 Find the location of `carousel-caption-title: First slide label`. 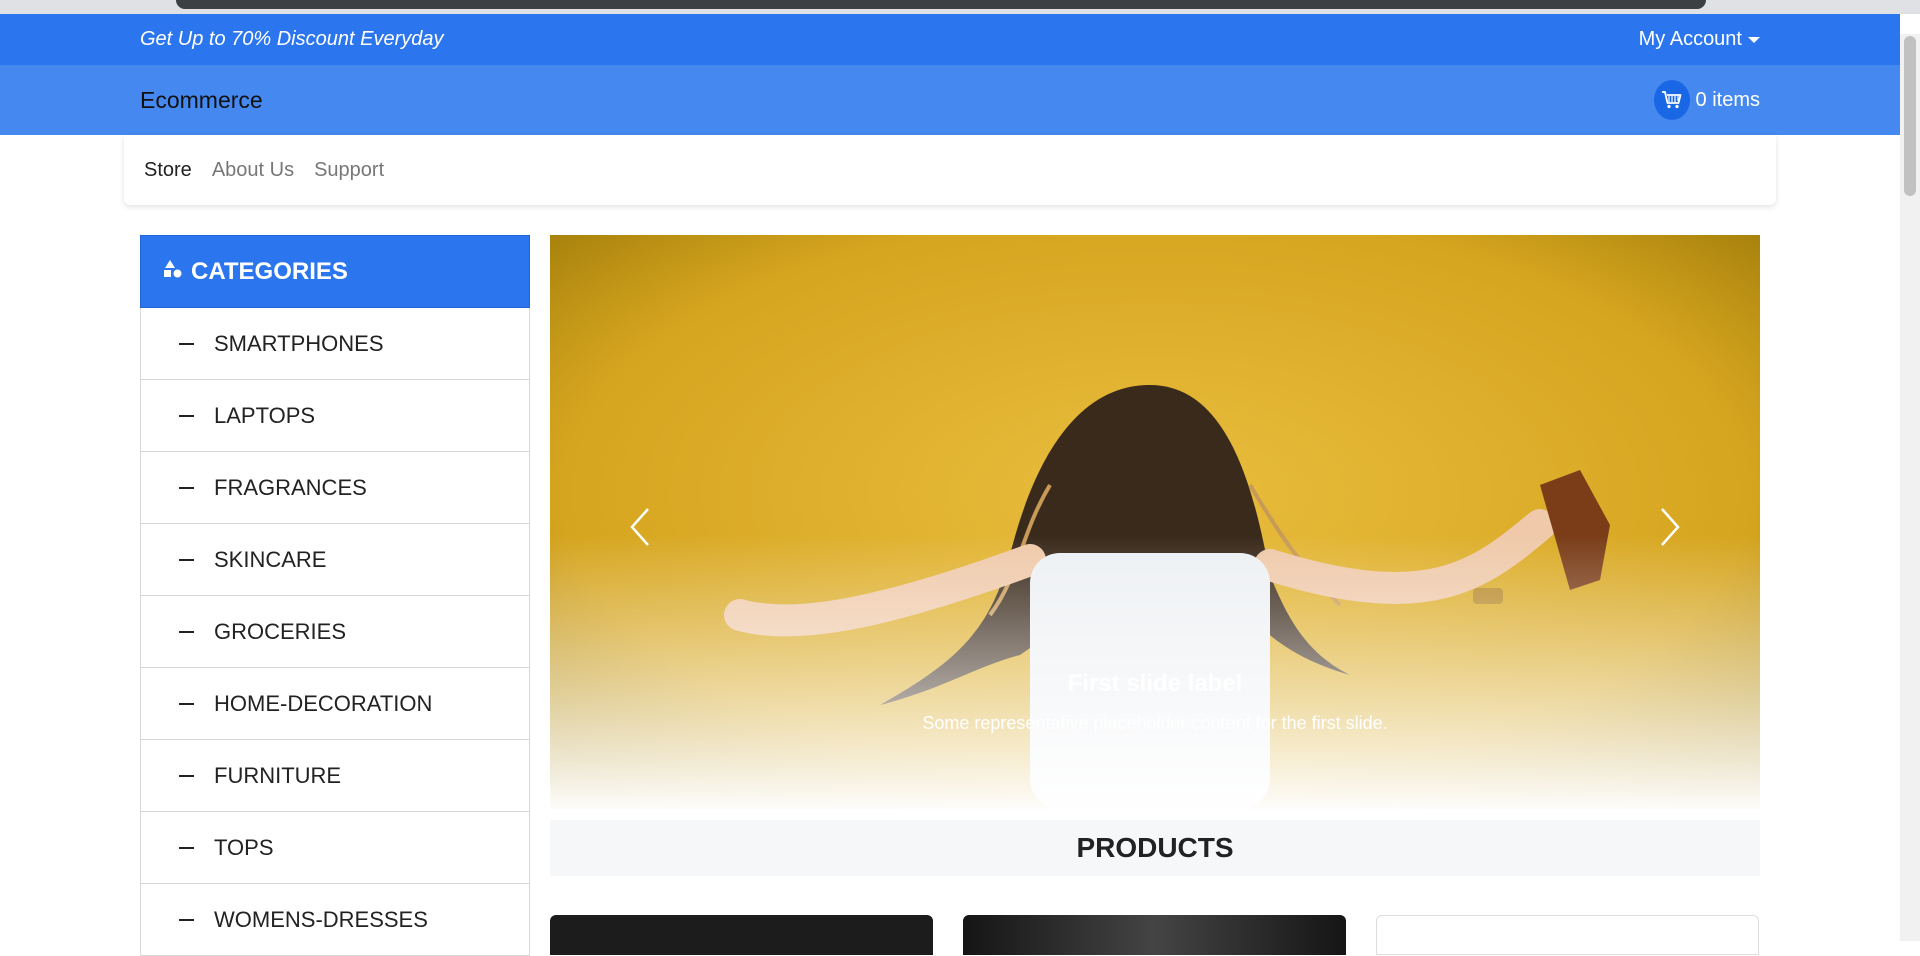

carousel-caption-title: First slide label is located at coordinates (1155, 683).